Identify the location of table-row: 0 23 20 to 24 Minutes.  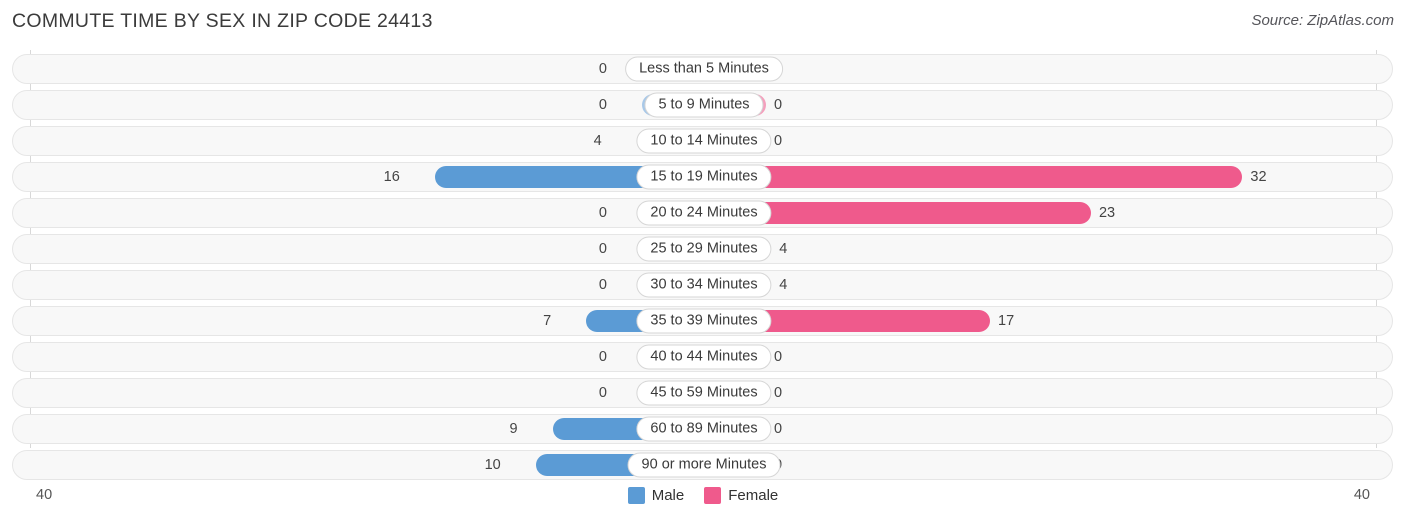
(702, 213).